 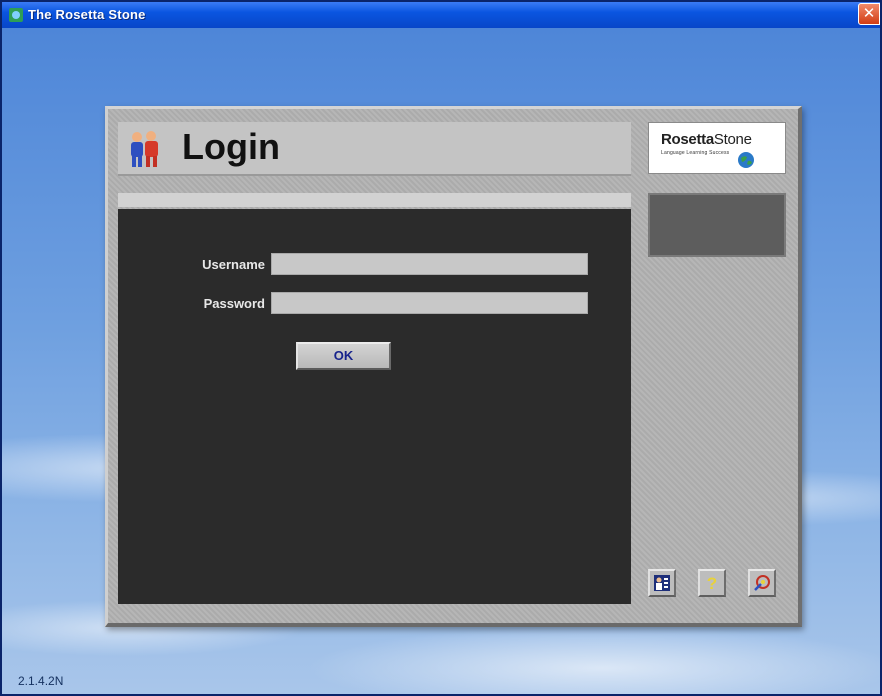 I want to click on user-settings-icon, so click(x=662, y=583).